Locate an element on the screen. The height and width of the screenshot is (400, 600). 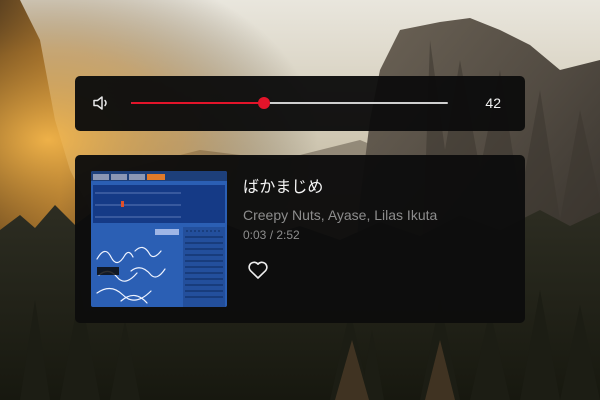
volume-control: 42 is located at coordinates (300, 103).